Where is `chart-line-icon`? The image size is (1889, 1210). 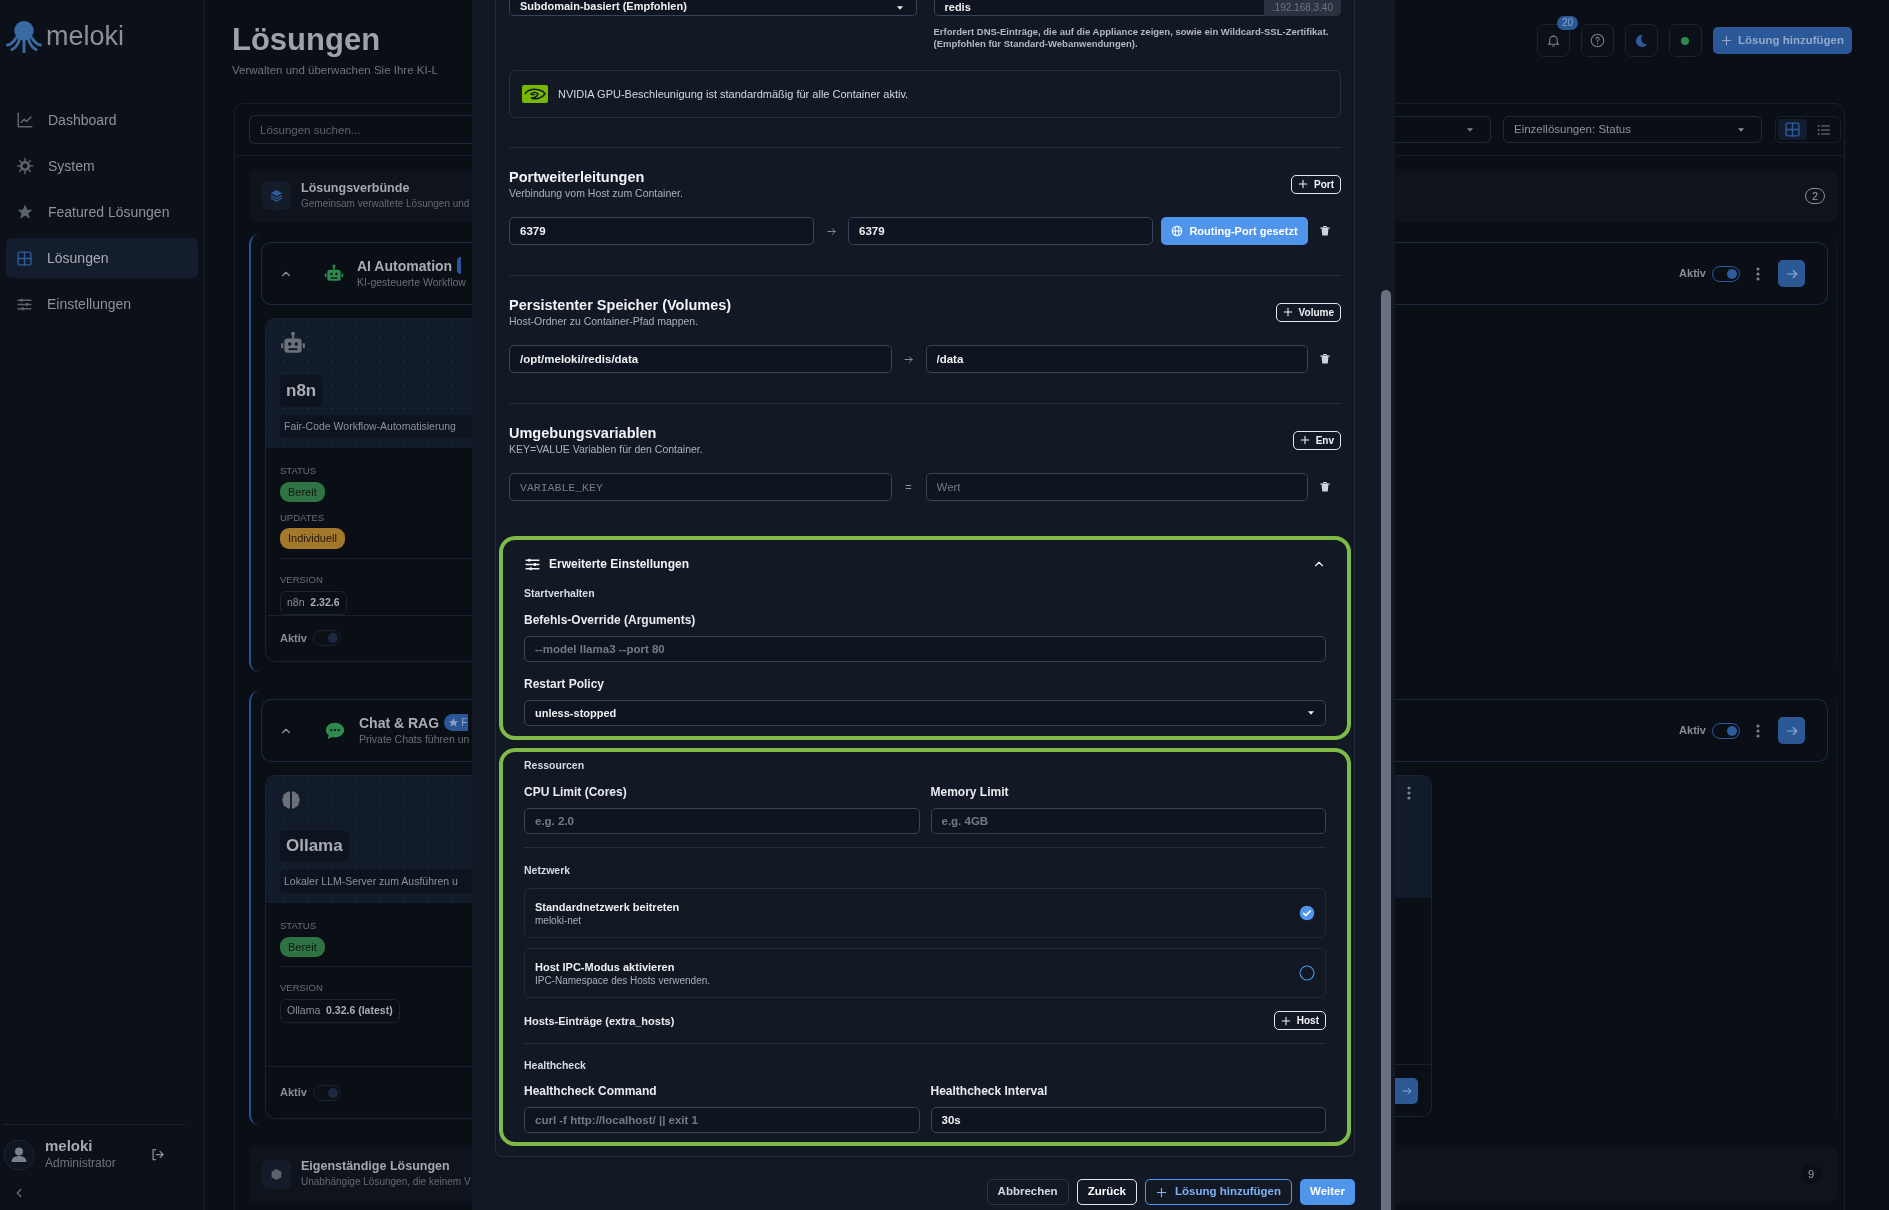 chart-line-icon is located at coordinates (25, 120).